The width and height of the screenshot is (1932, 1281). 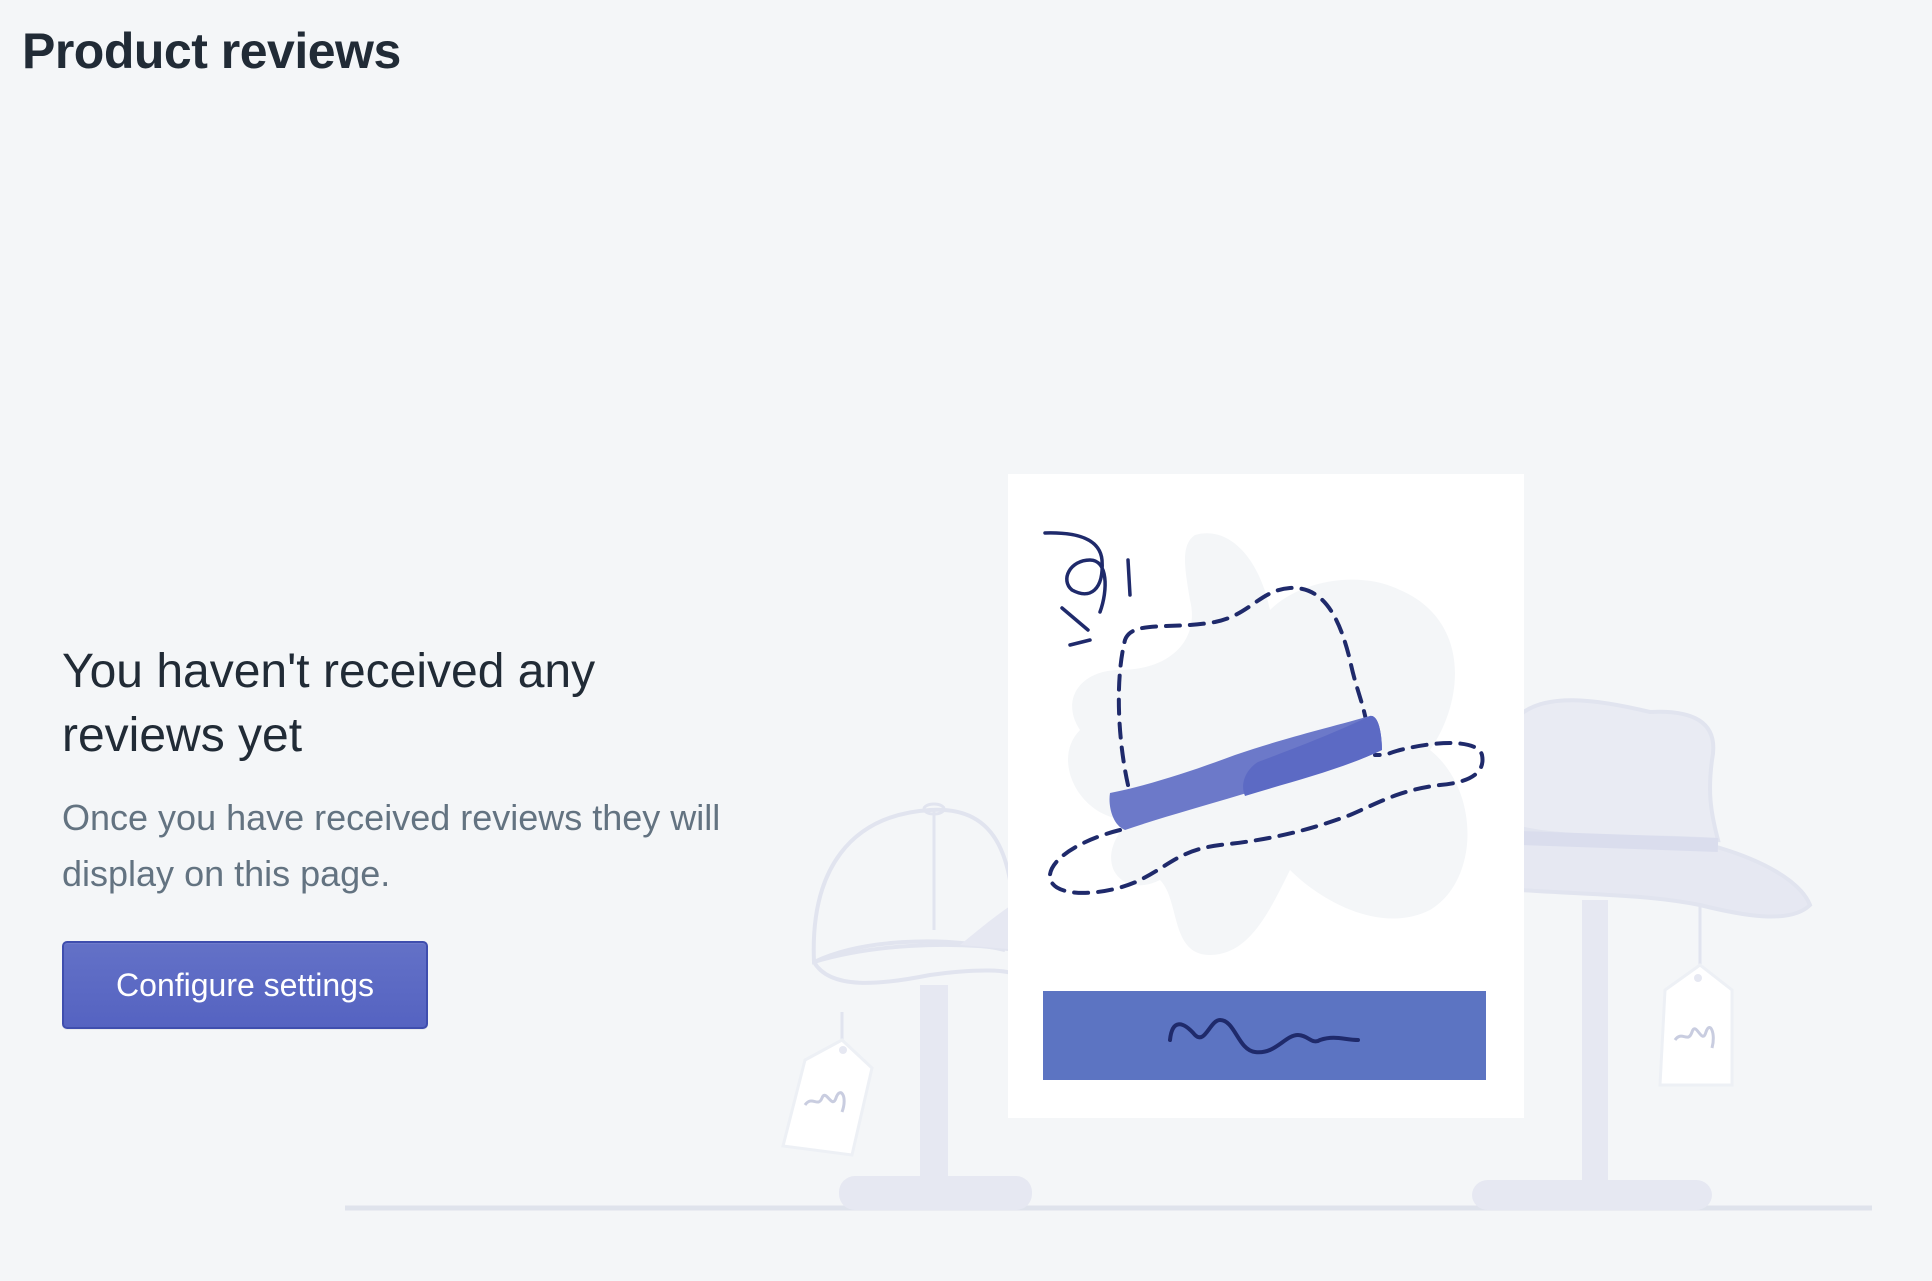 I want to click on configure-settings-button: Configure settings, so click(x=245, y=985).